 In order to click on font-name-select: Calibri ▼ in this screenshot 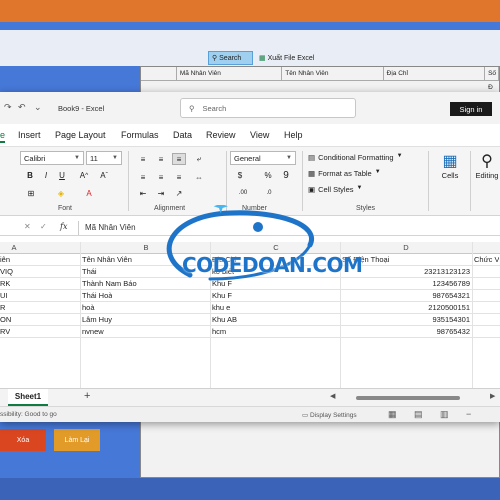, I will do `click(52, 158)`.